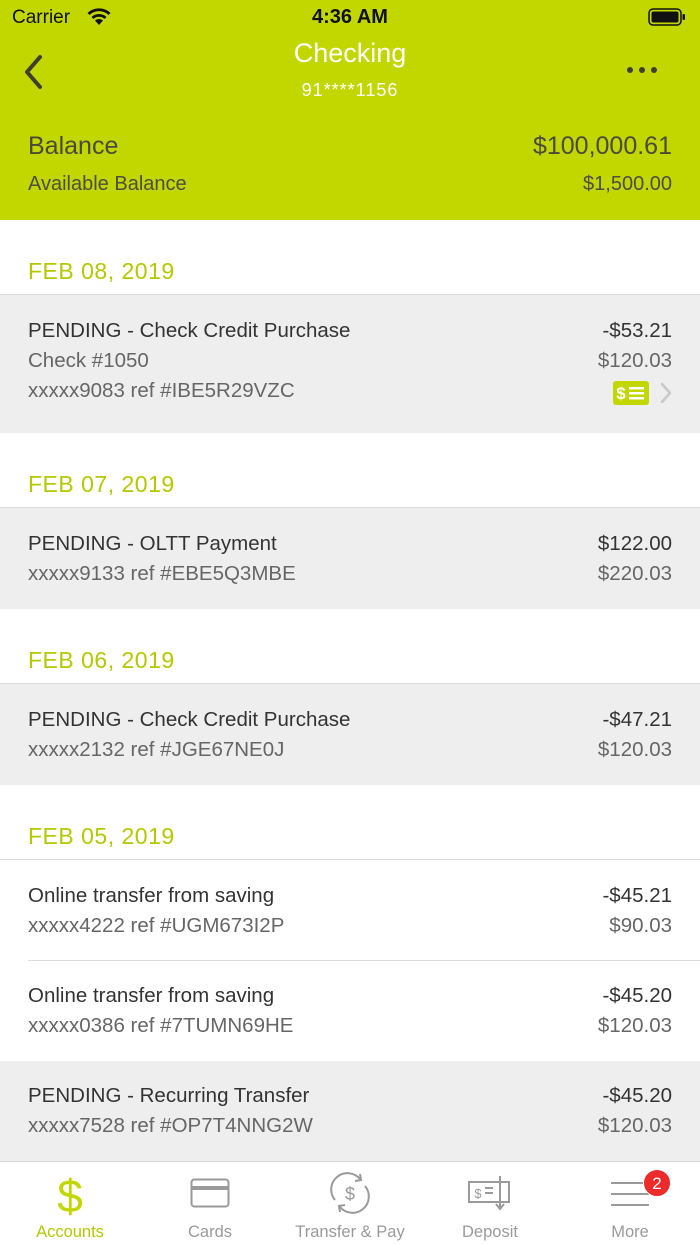 The width and height of the screenshot is (700, 1244). I want to click on transaction-ref: xxxxx9083 ref #IBE5R29VZC, so click(161, 390).